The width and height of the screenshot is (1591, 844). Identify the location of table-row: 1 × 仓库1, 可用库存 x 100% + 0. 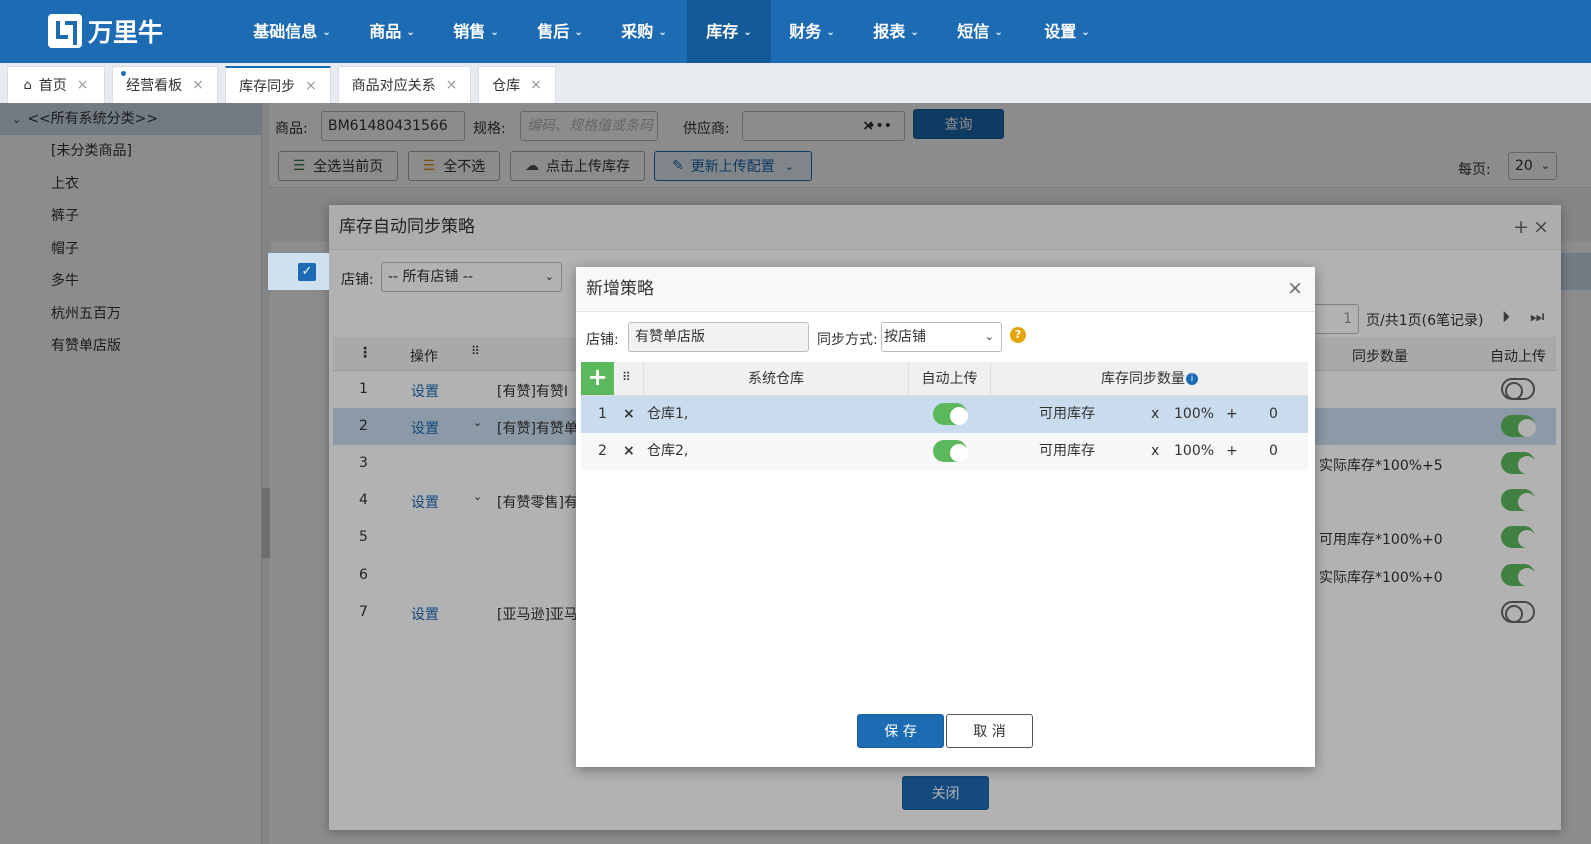
(944, 414).